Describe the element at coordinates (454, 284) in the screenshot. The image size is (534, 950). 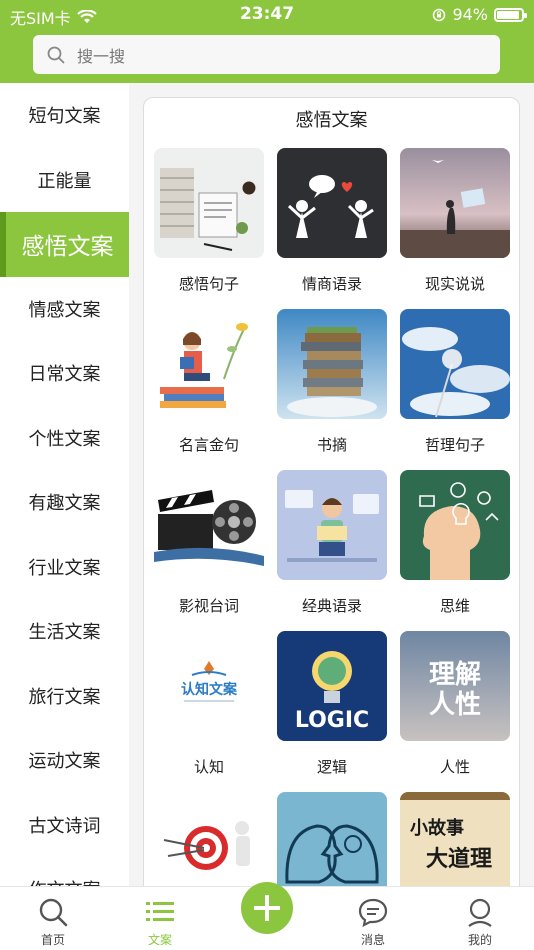
I see `tile-label: 现实说说` at that location.